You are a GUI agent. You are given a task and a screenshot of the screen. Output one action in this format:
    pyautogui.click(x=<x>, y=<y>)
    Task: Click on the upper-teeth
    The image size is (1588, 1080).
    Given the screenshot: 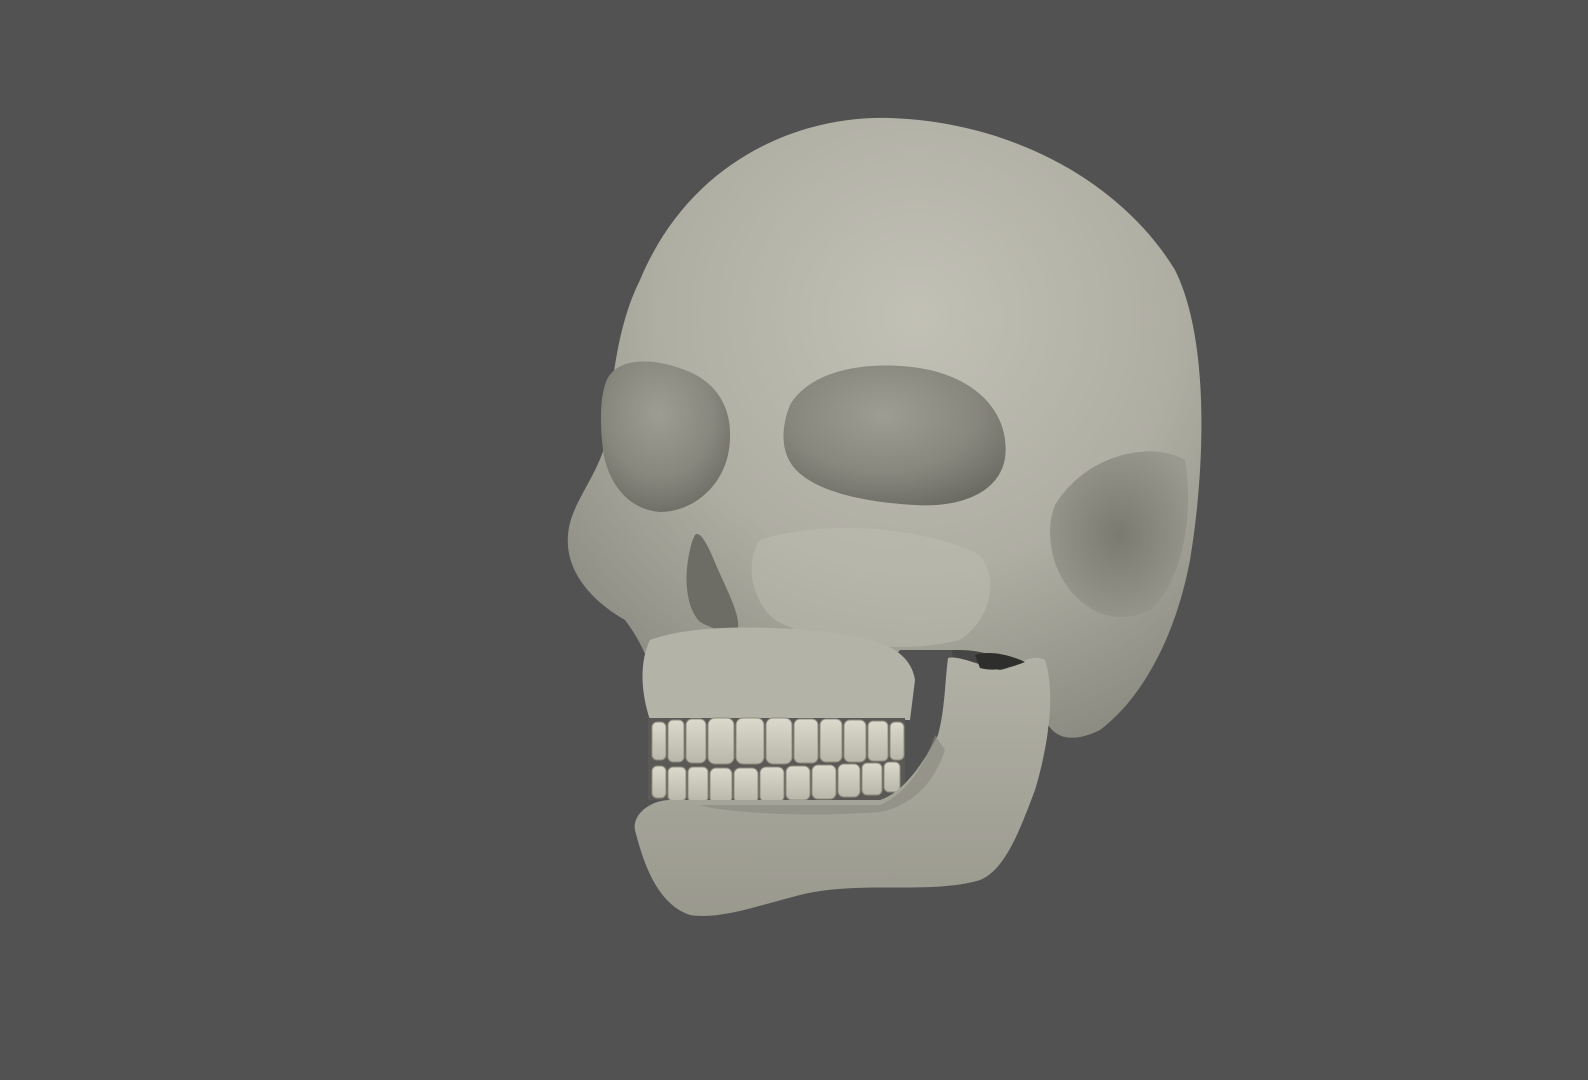 What is the action you would take?
    pyautogui.click(x=778, y=741)
    